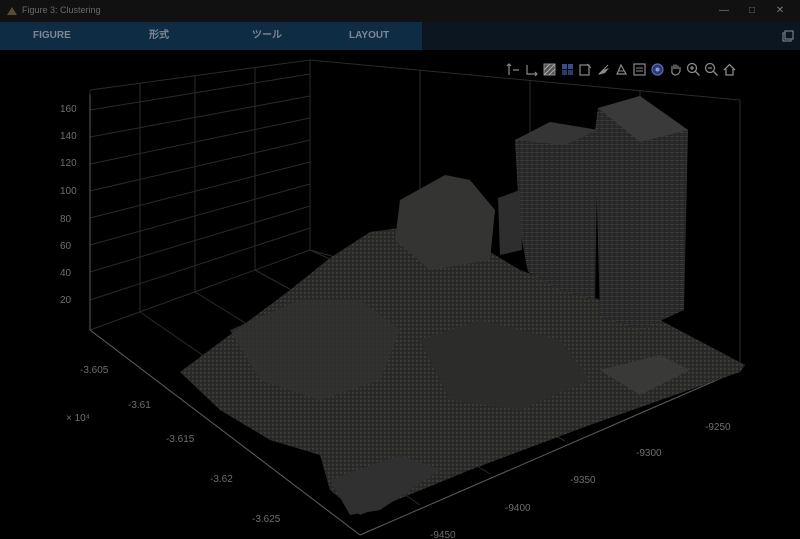  What do you see at coordinates (513, 69) in the screenshot?
I see `rotate-x-icon` at bounding box center [513, 69].